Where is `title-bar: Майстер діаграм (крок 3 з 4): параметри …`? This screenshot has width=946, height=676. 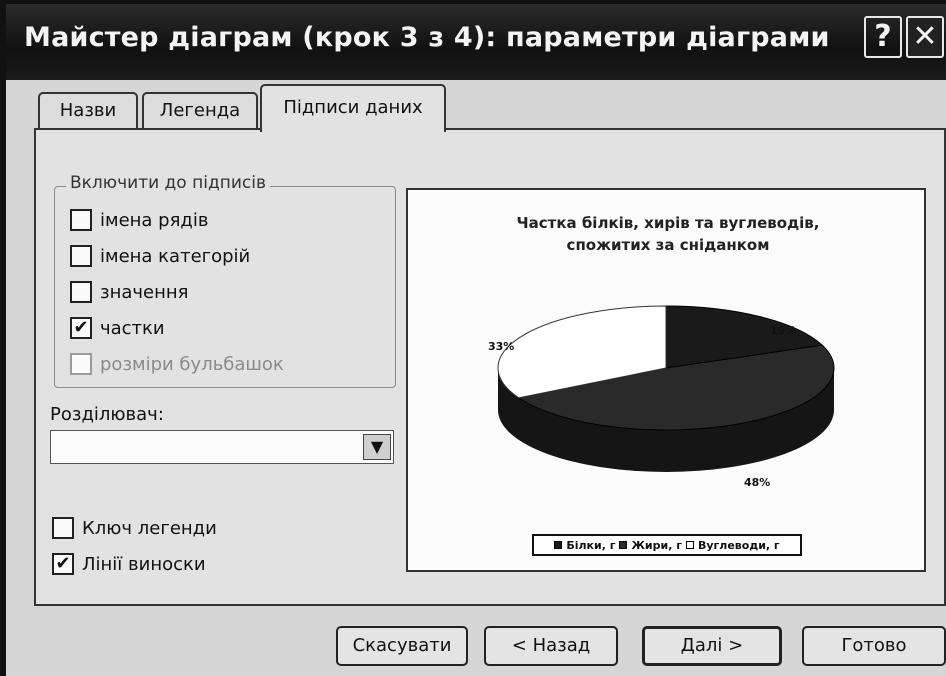 title-bar: Майстер діаграм (крок 3 з 4): параметри … is located at coordinates (476, 42).